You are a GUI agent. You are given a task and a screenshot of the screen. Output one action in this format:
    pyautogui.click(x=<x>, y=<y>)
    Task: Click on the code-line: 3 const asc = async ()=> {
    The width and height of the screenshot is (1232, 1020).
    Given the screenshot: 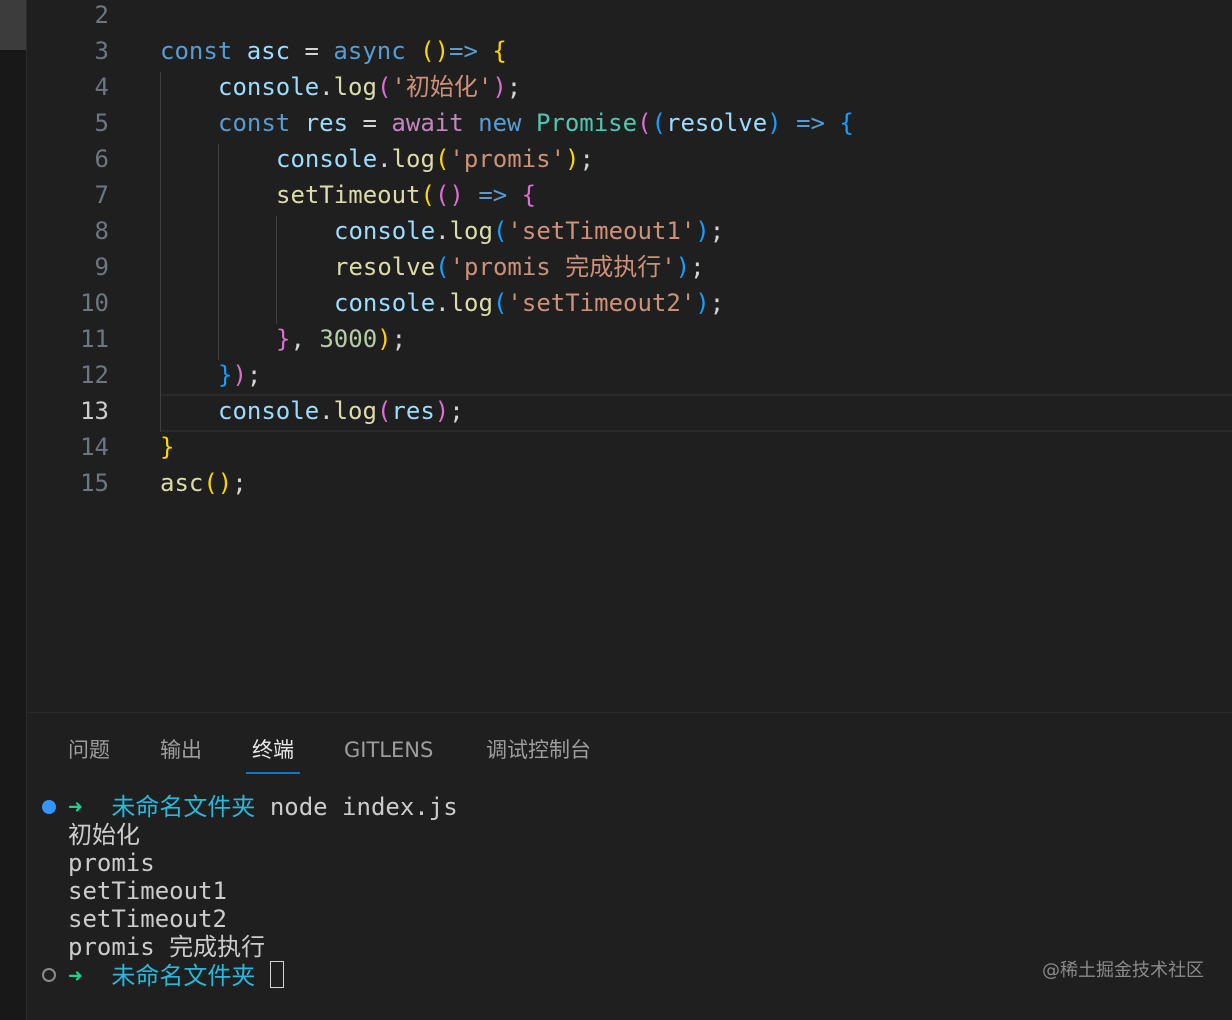 What is the action you would take?
    pyautogui.click(x=629, y=51)
    